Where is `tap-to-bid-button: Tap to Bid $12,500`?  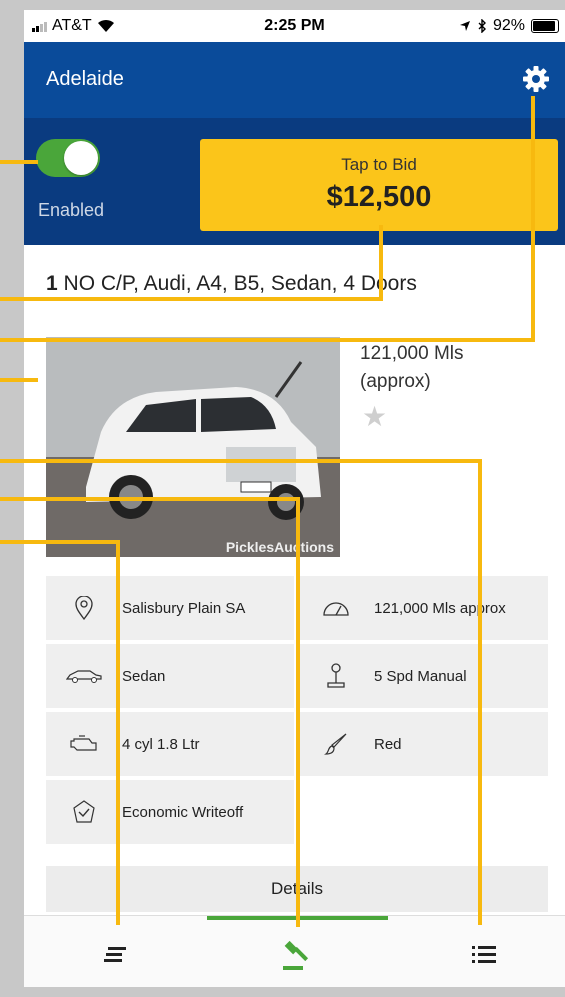 tap-to-bid-button: Tap to Bid $12,500 is located at coordinates (379, 185).